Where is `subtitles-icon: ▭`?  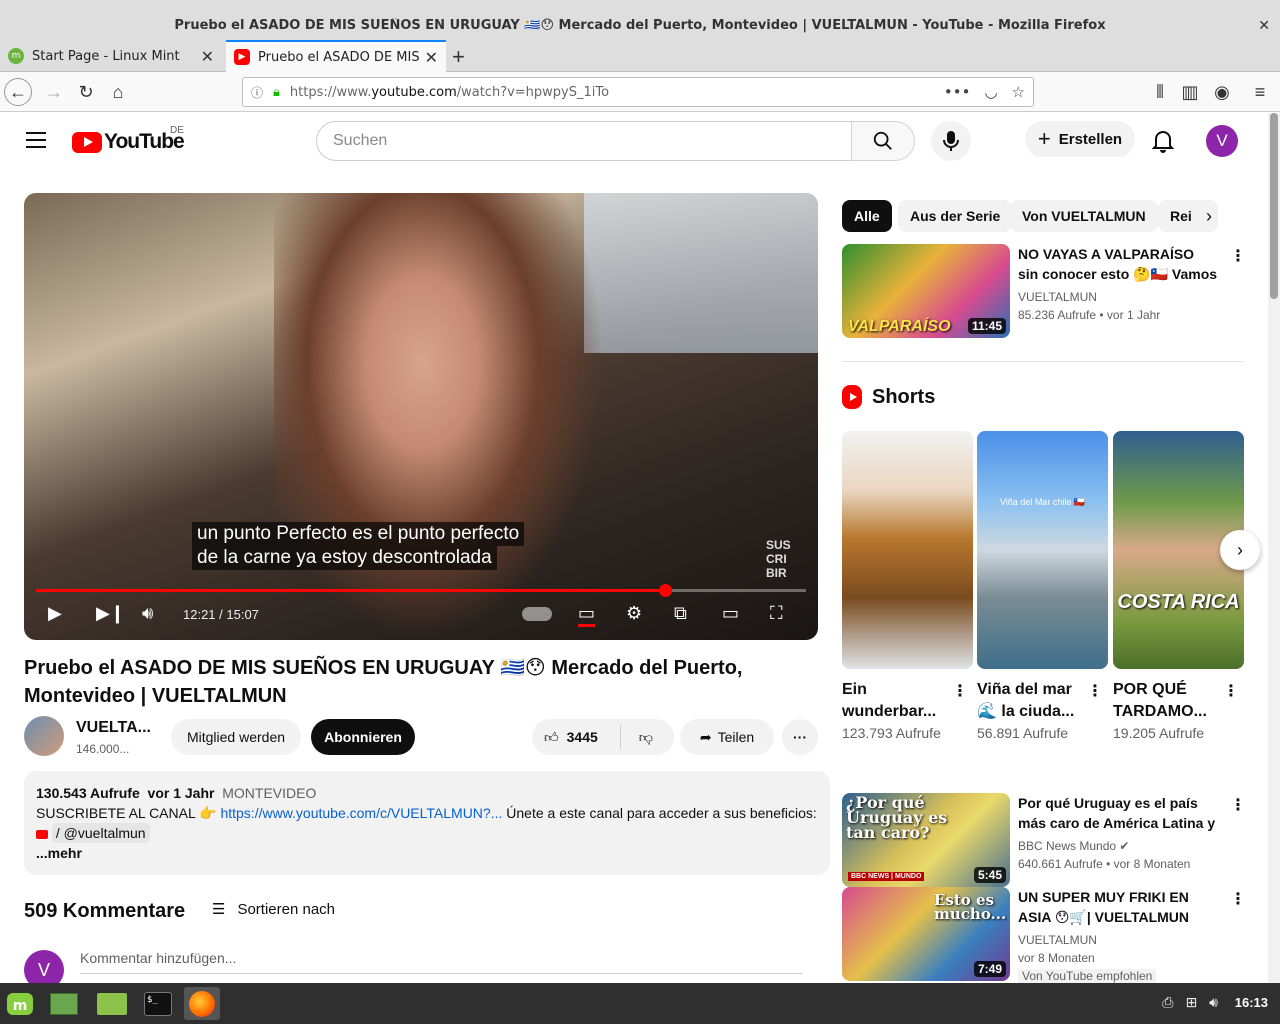
subtitles-icon: ▭ is located at coordinates (587, 615).